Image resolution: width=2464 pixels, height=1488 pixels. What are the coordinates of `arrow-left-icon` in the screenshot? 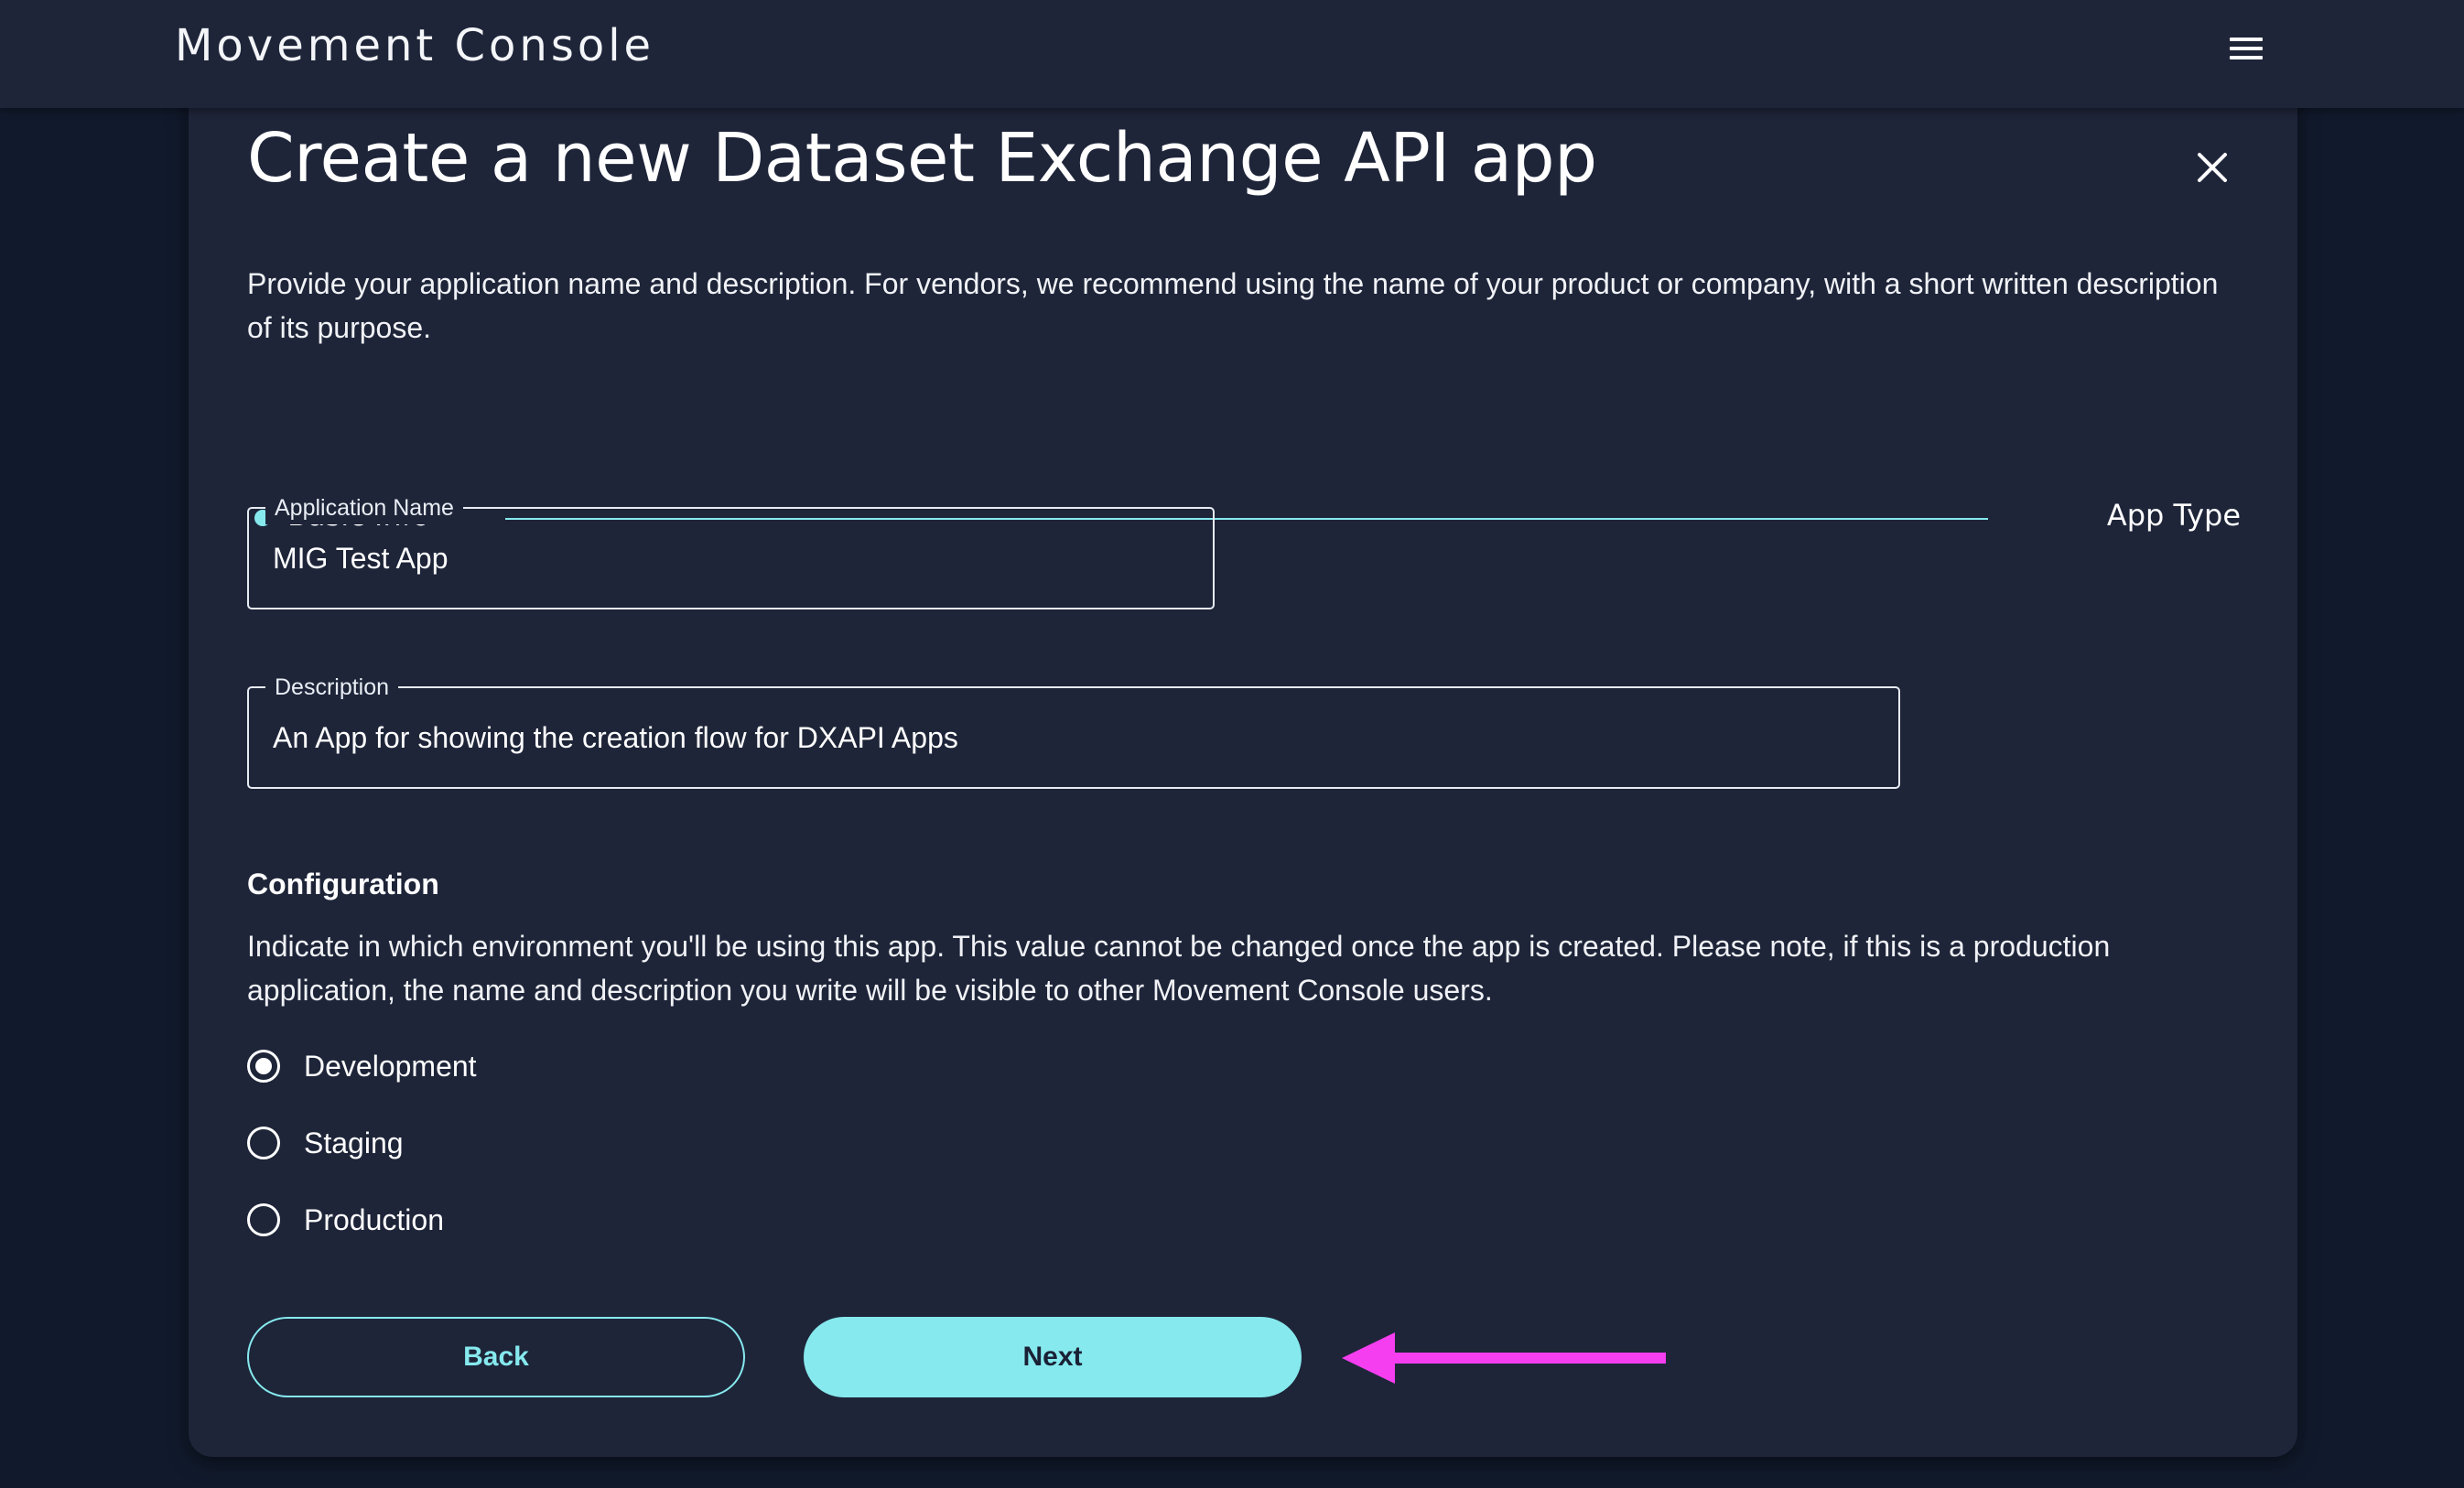 It's located at (1504, 1358).